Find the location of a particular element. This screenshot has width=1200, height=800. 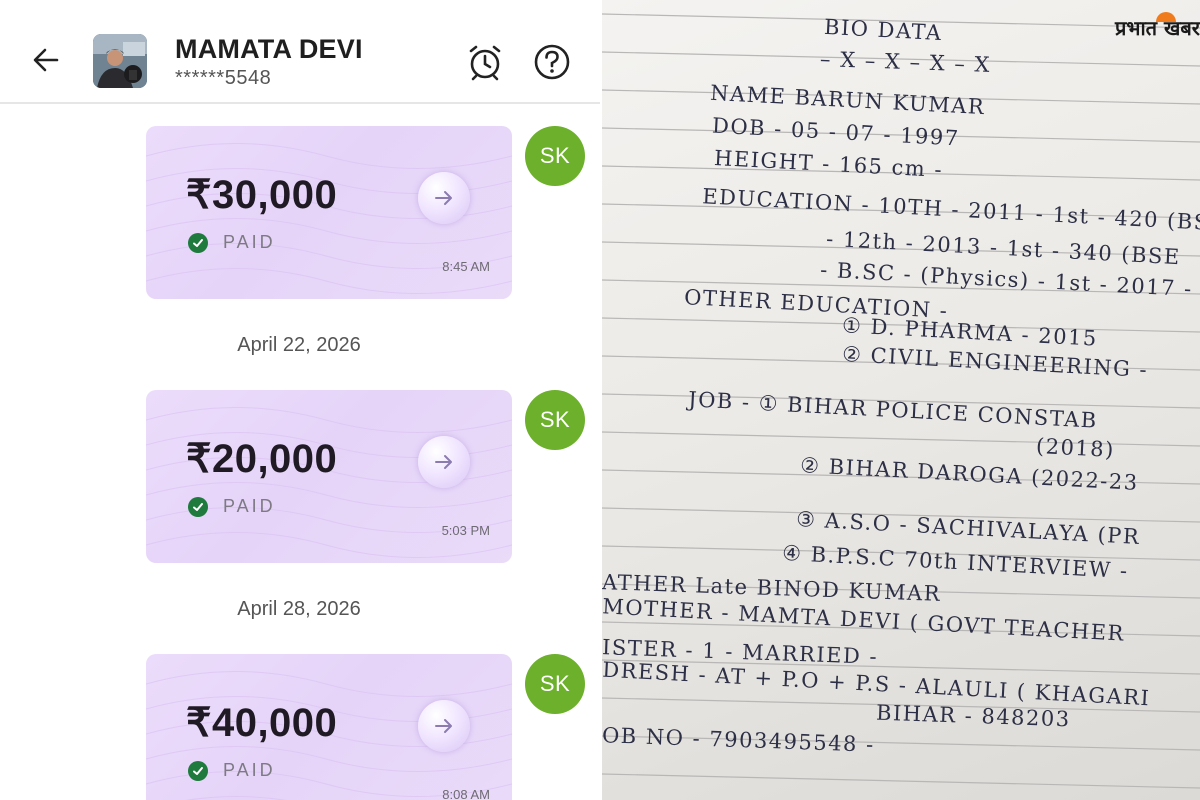

date-separator: April 22, 2026 is located at coordinates (299, 345).